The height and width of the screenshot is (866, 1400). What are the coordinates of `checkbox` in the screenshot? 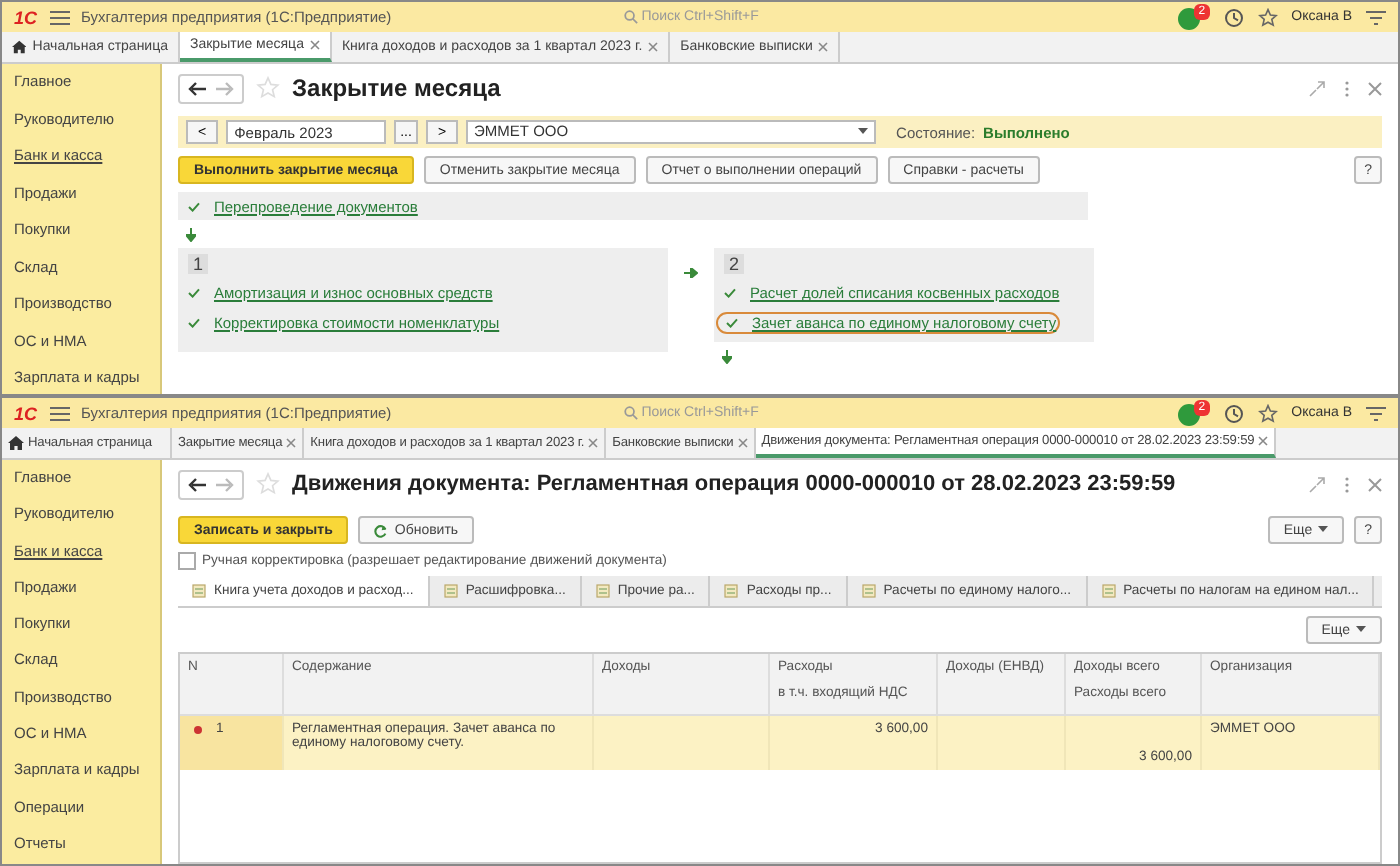 It's located at (187, 561).